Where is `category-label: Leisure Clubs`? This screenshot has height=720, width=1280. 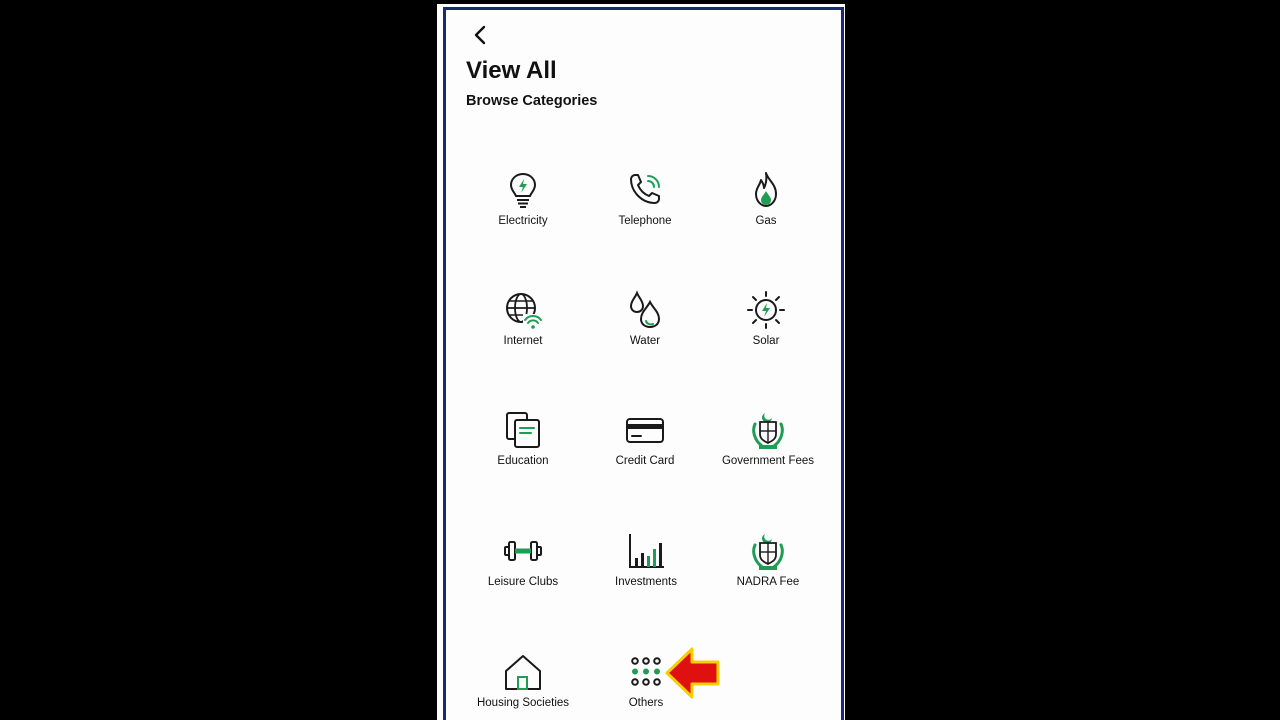
category-label: Leisure Clubs is located at coordinates (523, 582).